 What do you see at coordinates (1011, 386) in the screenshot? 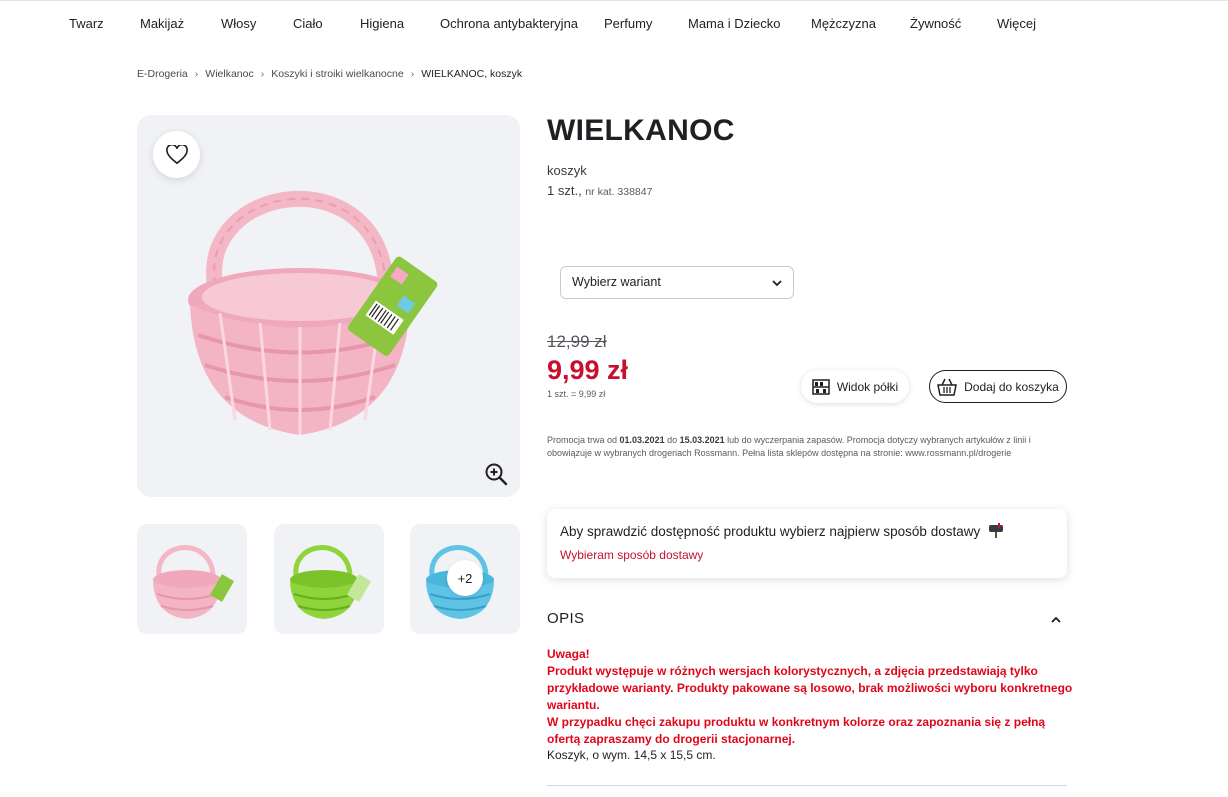
I see `add-to-cart-label: Dodaj do koszyka` at bounding box center [1011, 386].